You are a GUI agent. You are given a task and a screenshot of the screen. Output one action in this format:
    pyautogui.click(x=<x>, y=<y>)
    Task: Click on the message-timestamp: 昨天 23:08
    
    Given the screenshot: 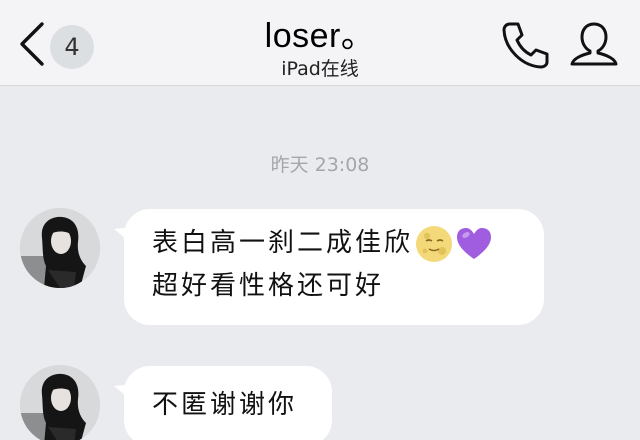 What is the action you would take?
    pyautogui.click(x=320, y=165)
    